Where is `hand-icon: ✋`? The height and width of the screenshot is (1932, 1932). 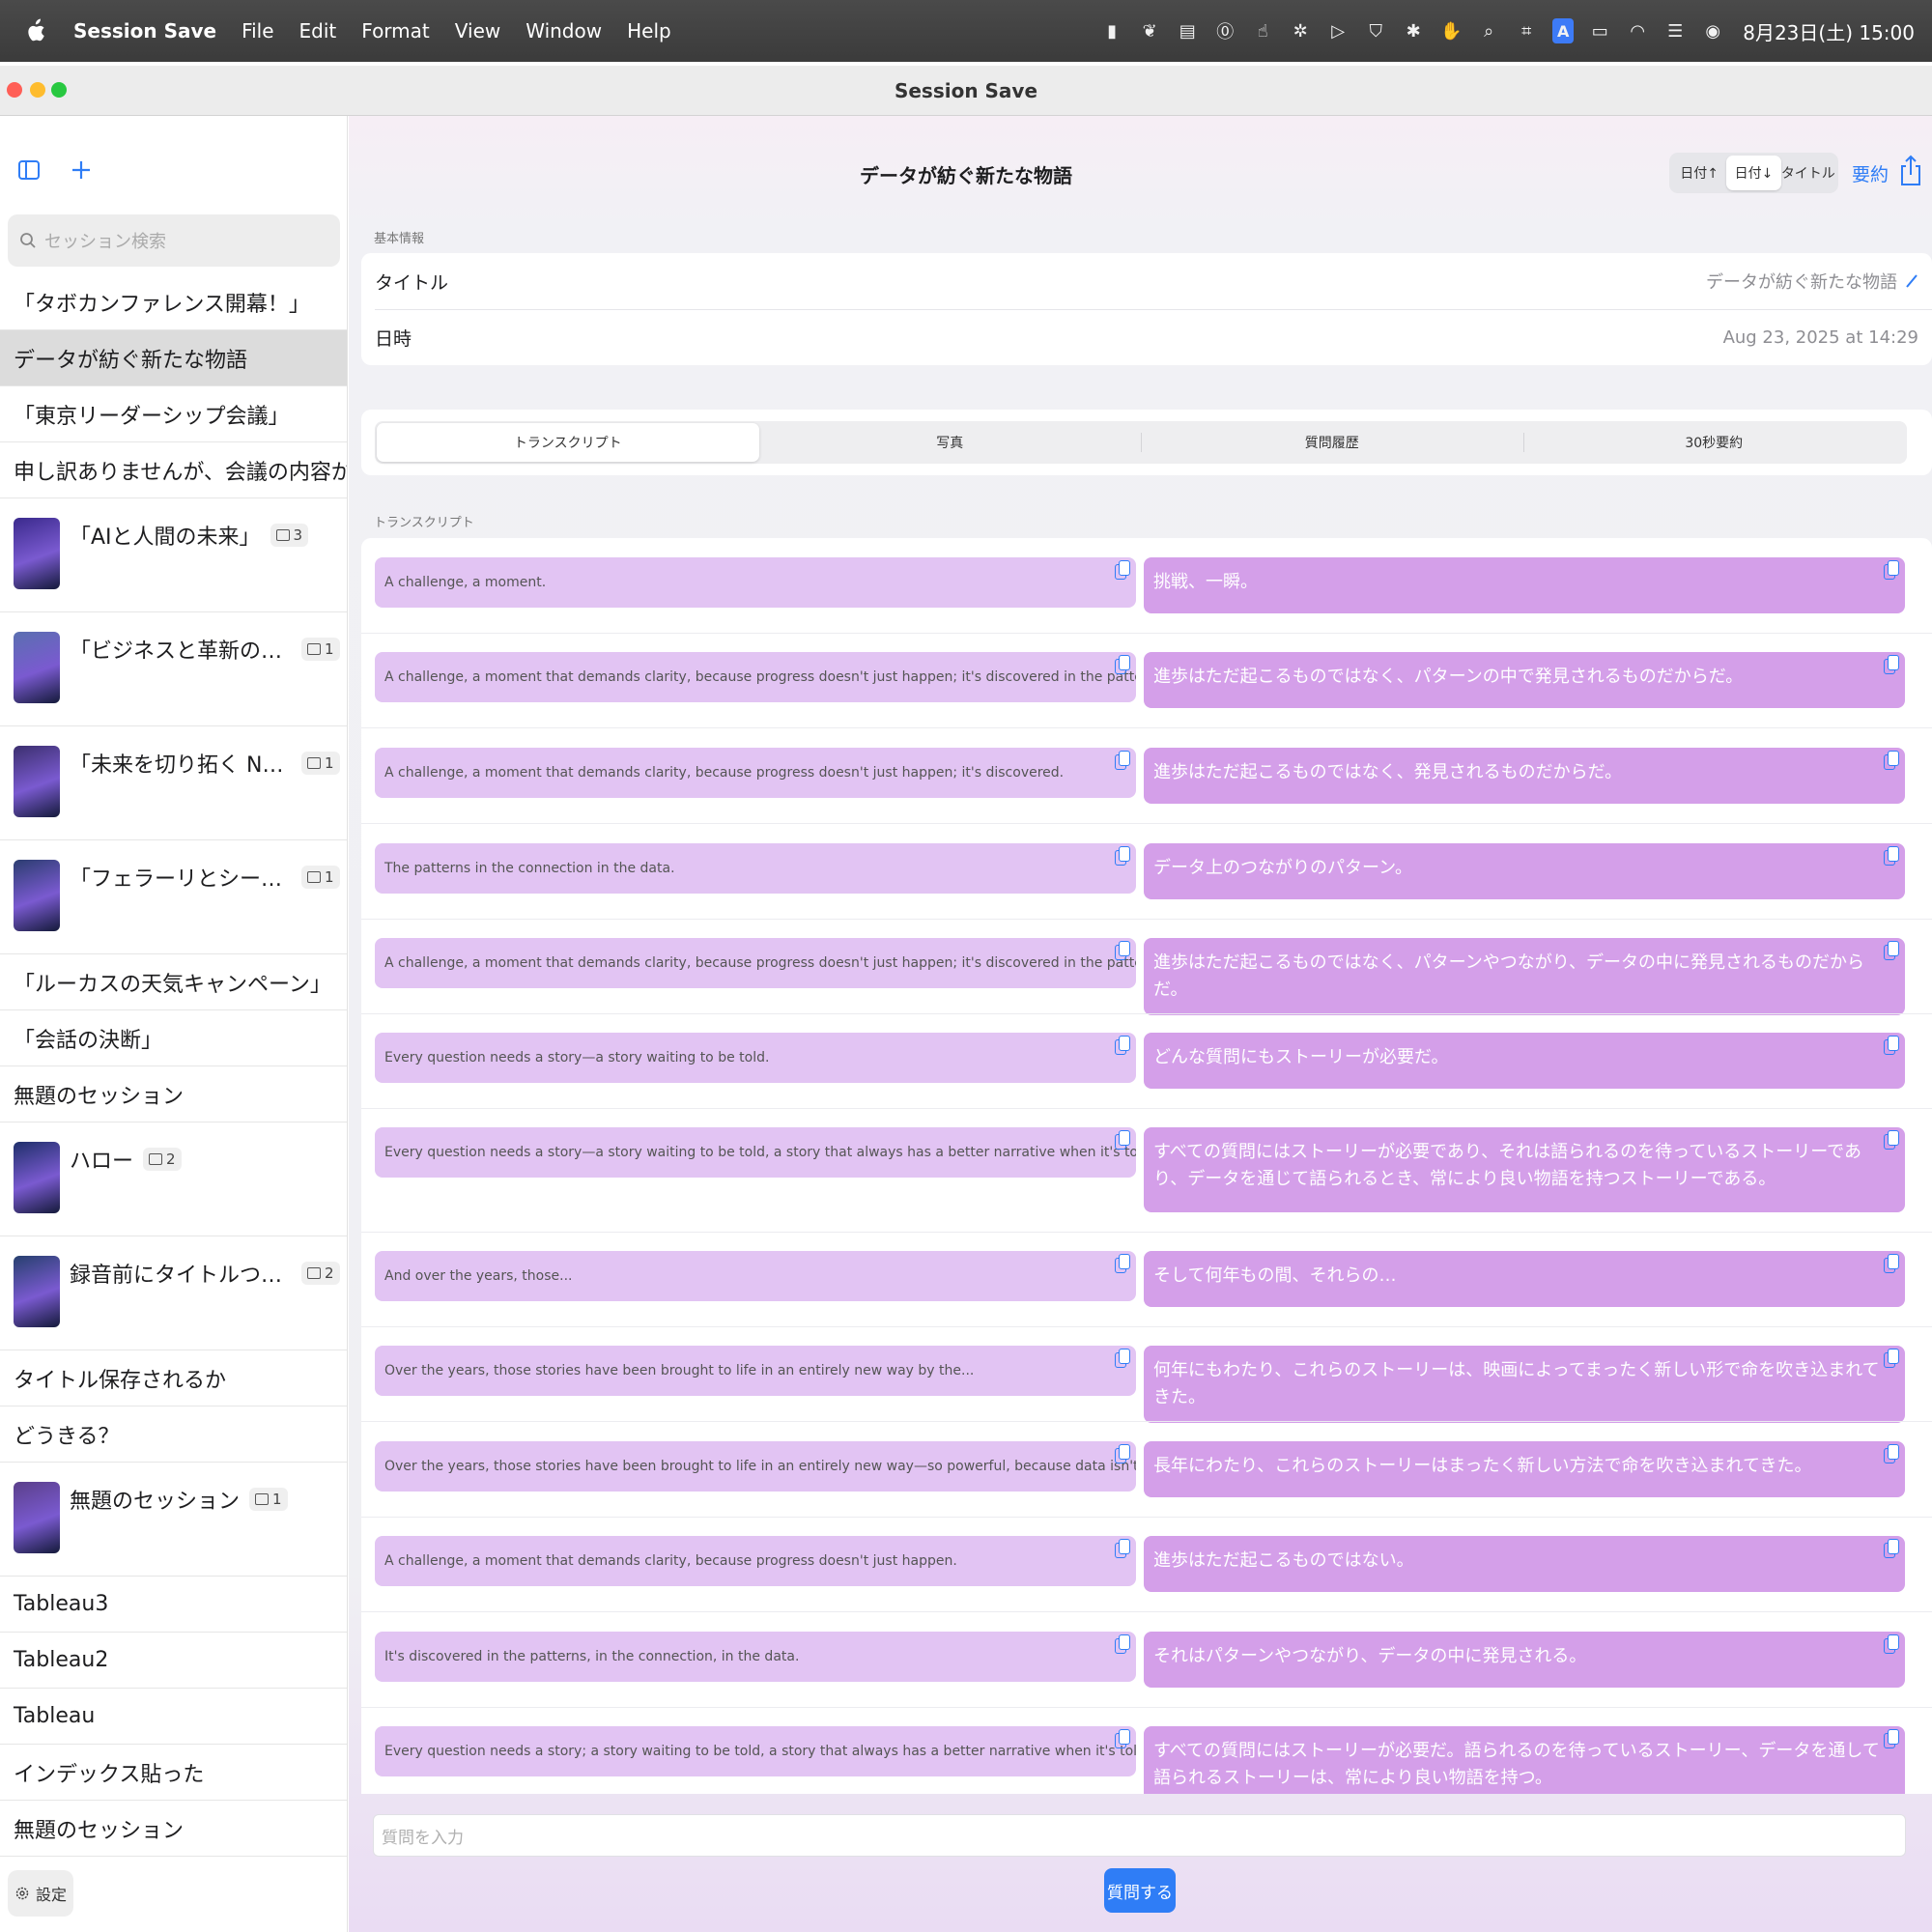 hand-icon: ✋ is located at coordinates (1451, 31).